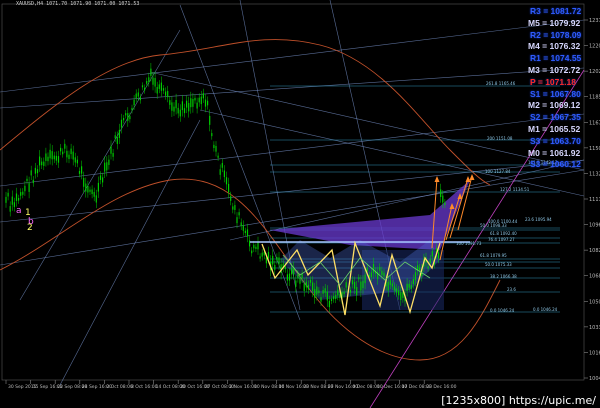  Describe the element at coordinates (556, 58) in the screenshot. I see `pivot-level-label: R1 = 1074.55` at that location.